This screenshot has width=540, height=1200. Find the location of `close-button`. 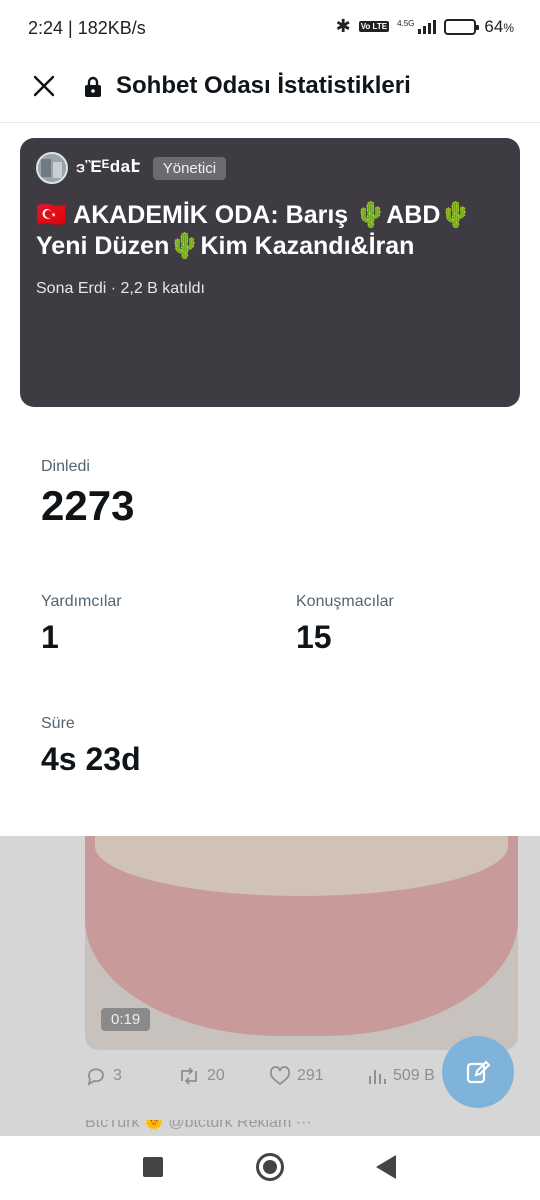

close-button is located at coordinates (44, 86).